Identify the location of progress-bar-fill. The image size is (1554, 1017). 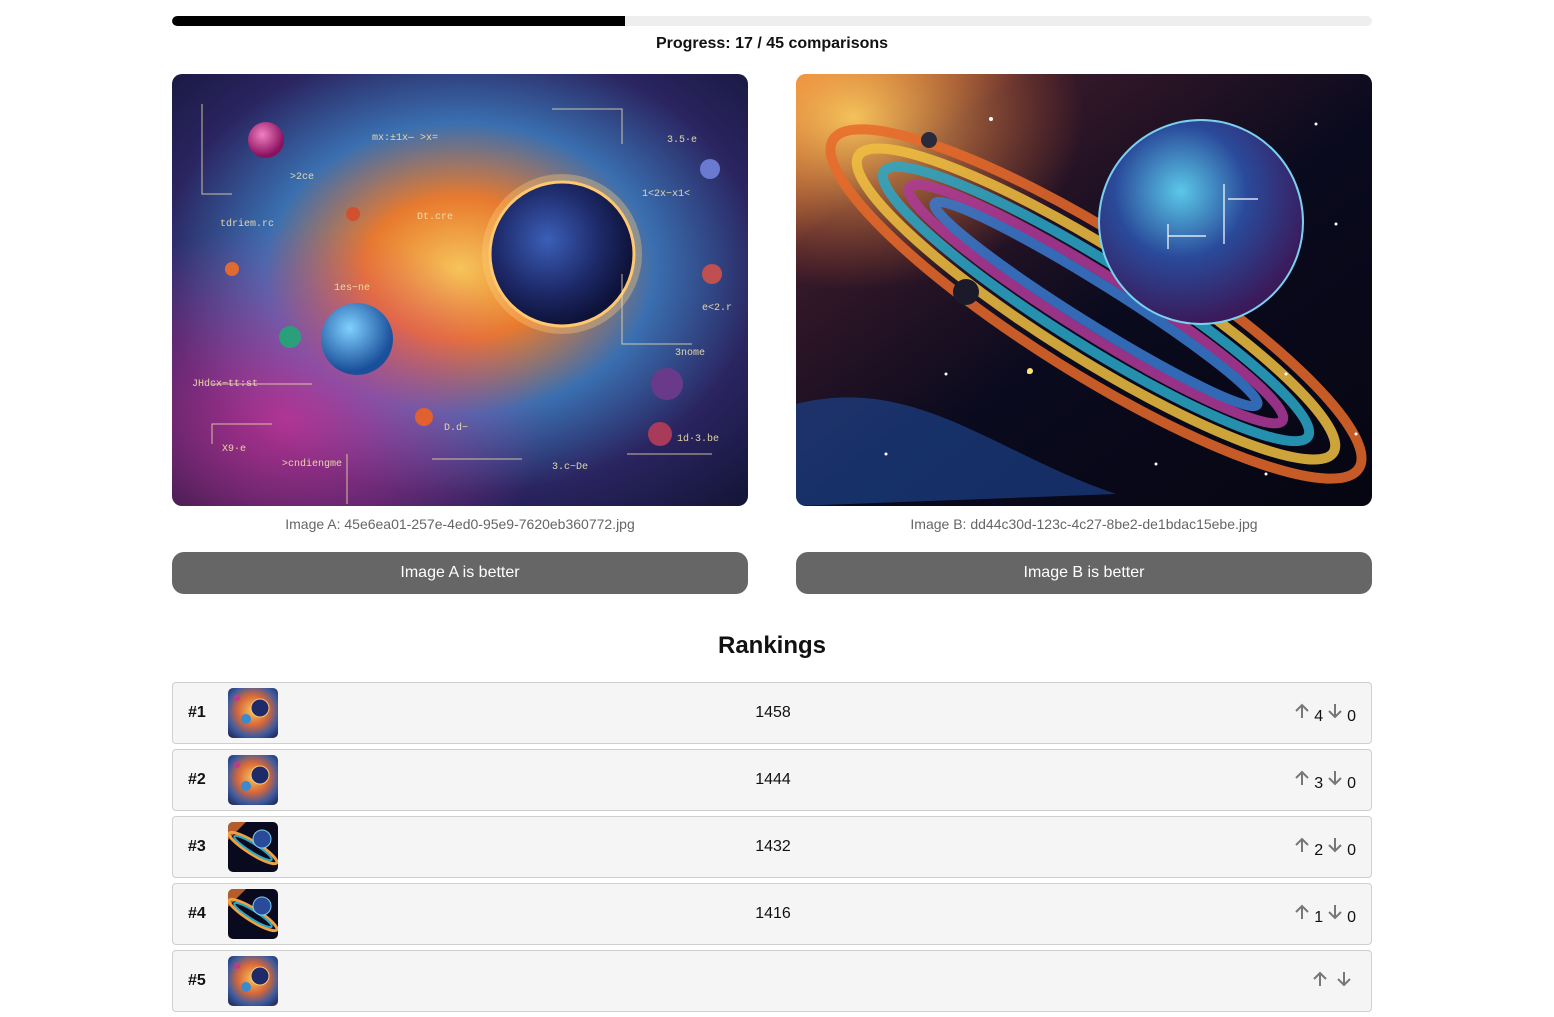
(399, 21).